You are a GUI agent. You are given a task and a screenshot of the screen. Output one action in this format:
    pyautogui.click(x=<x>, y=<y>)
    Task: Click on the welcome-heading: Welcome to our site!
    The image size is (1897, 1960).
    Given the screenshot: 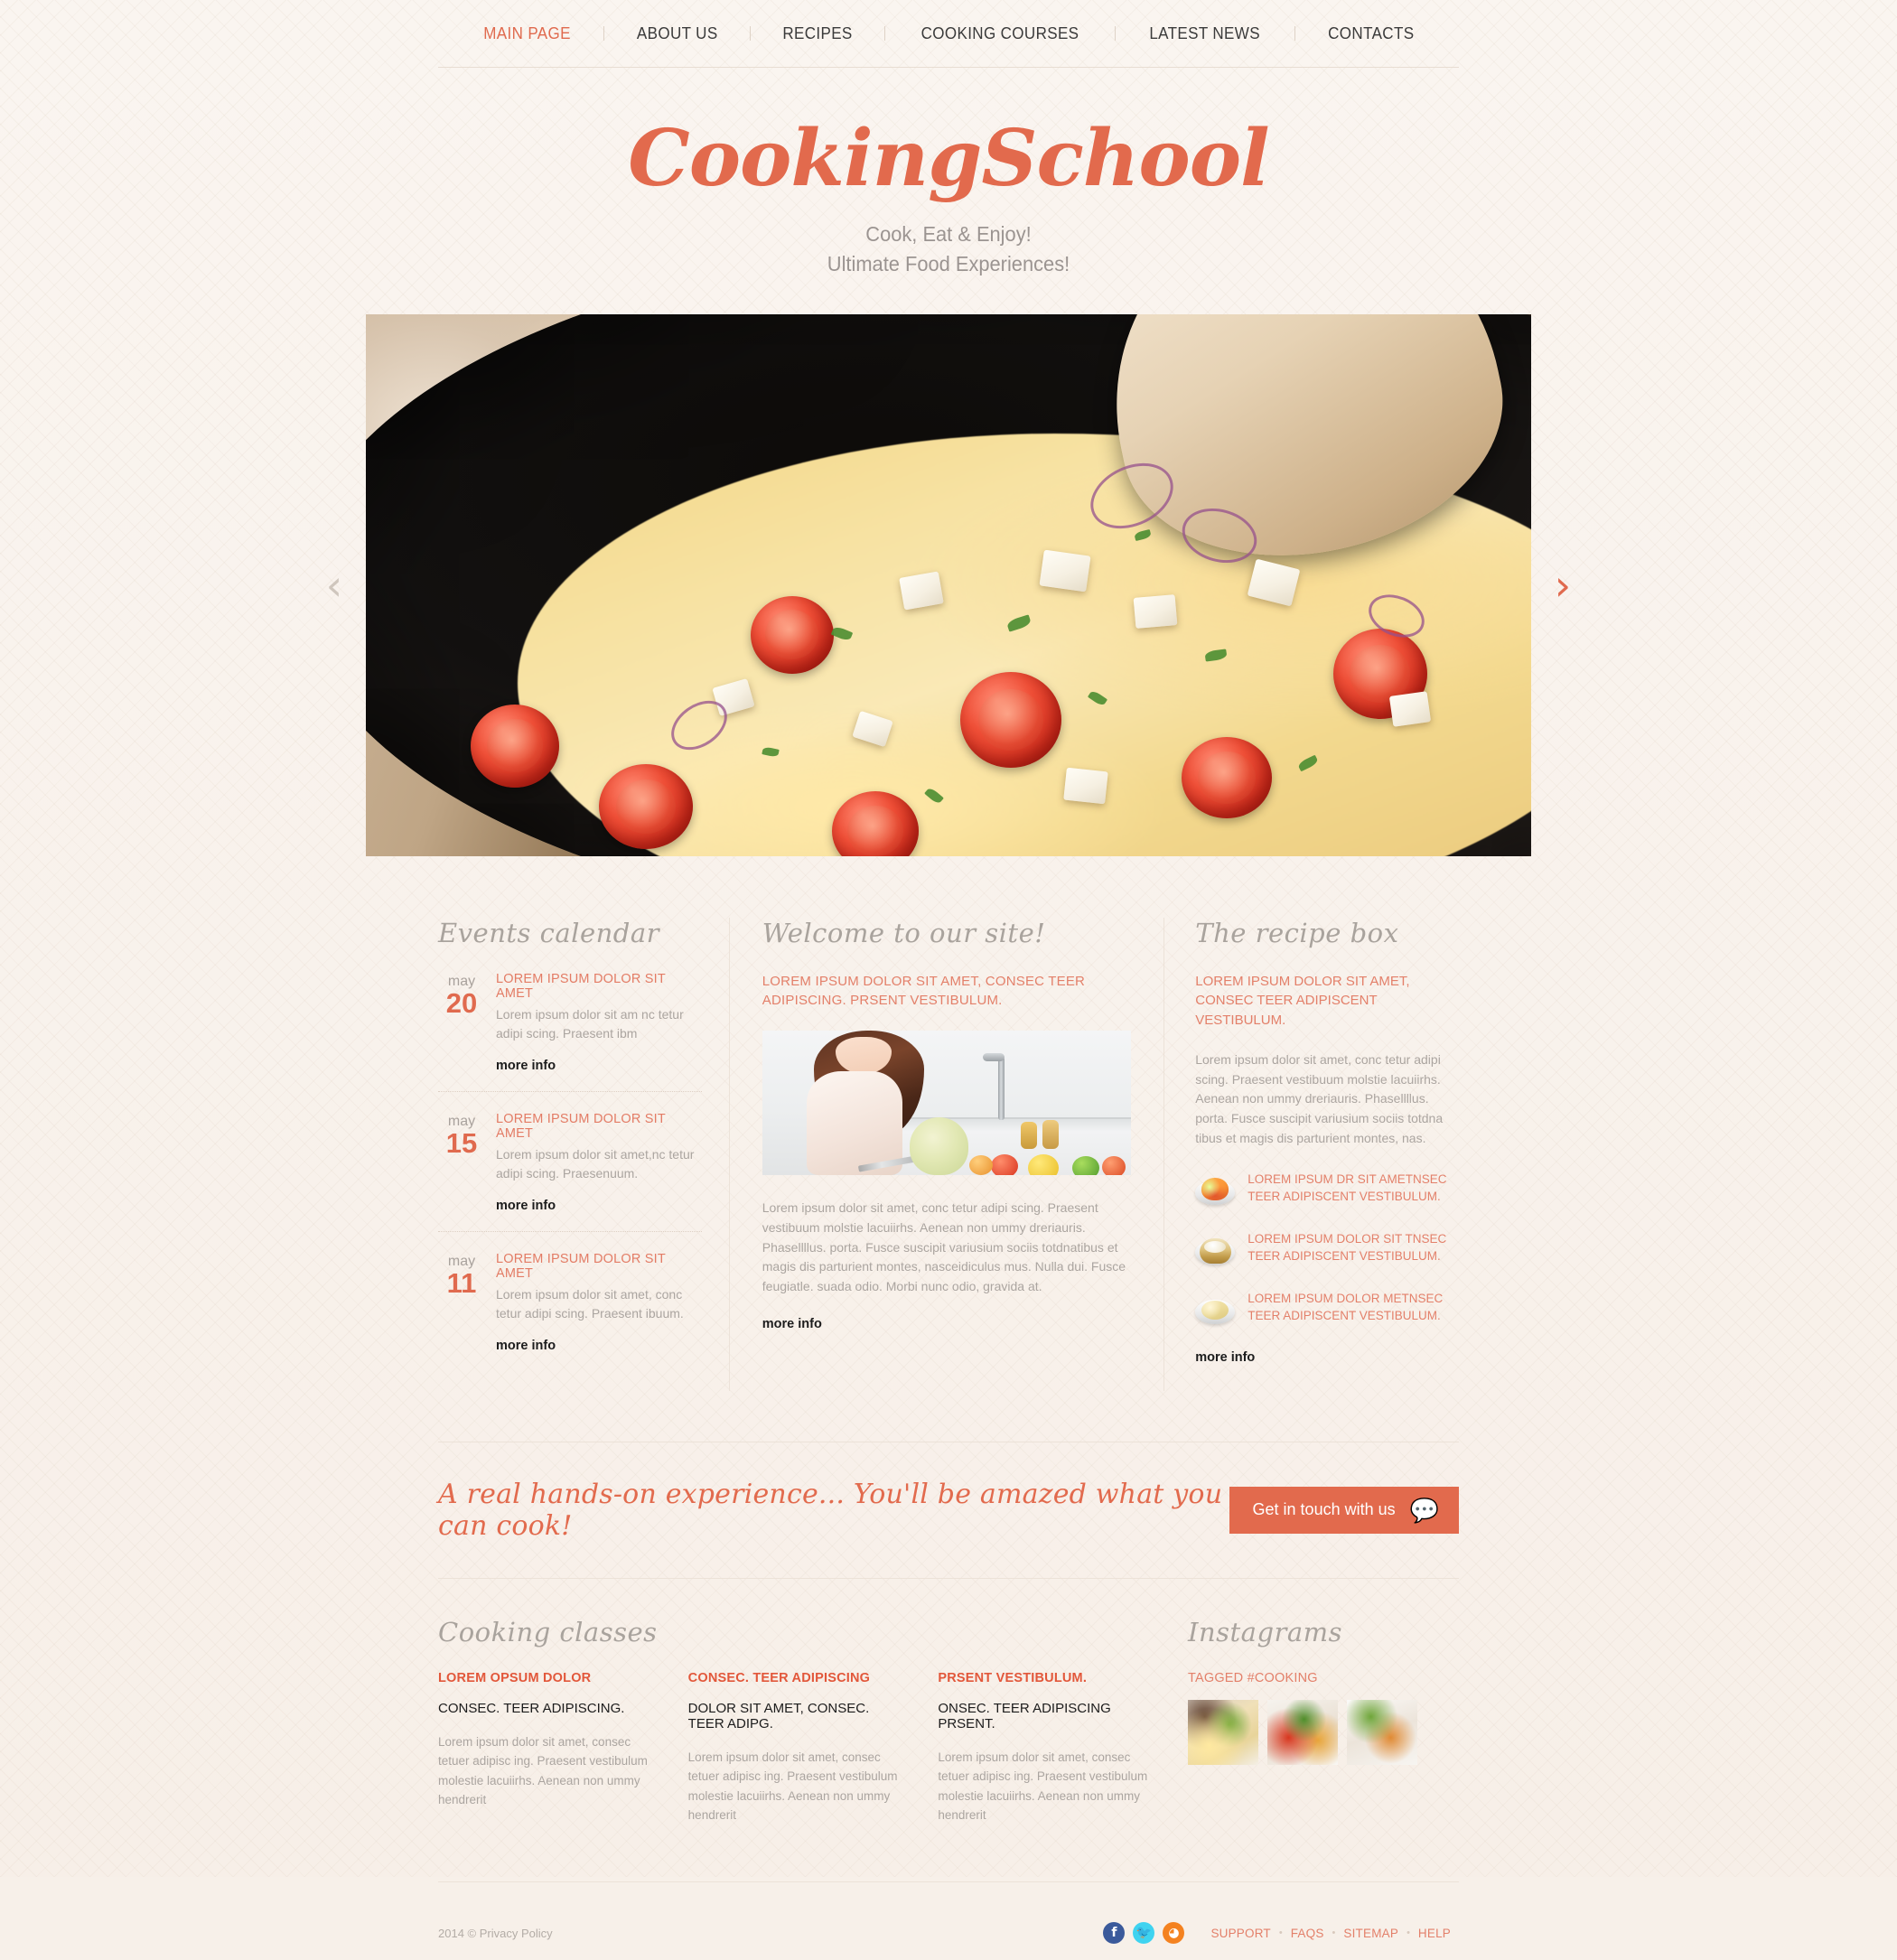 What is the action you would take?
    pyautogui.click(x=904, y=933)
    